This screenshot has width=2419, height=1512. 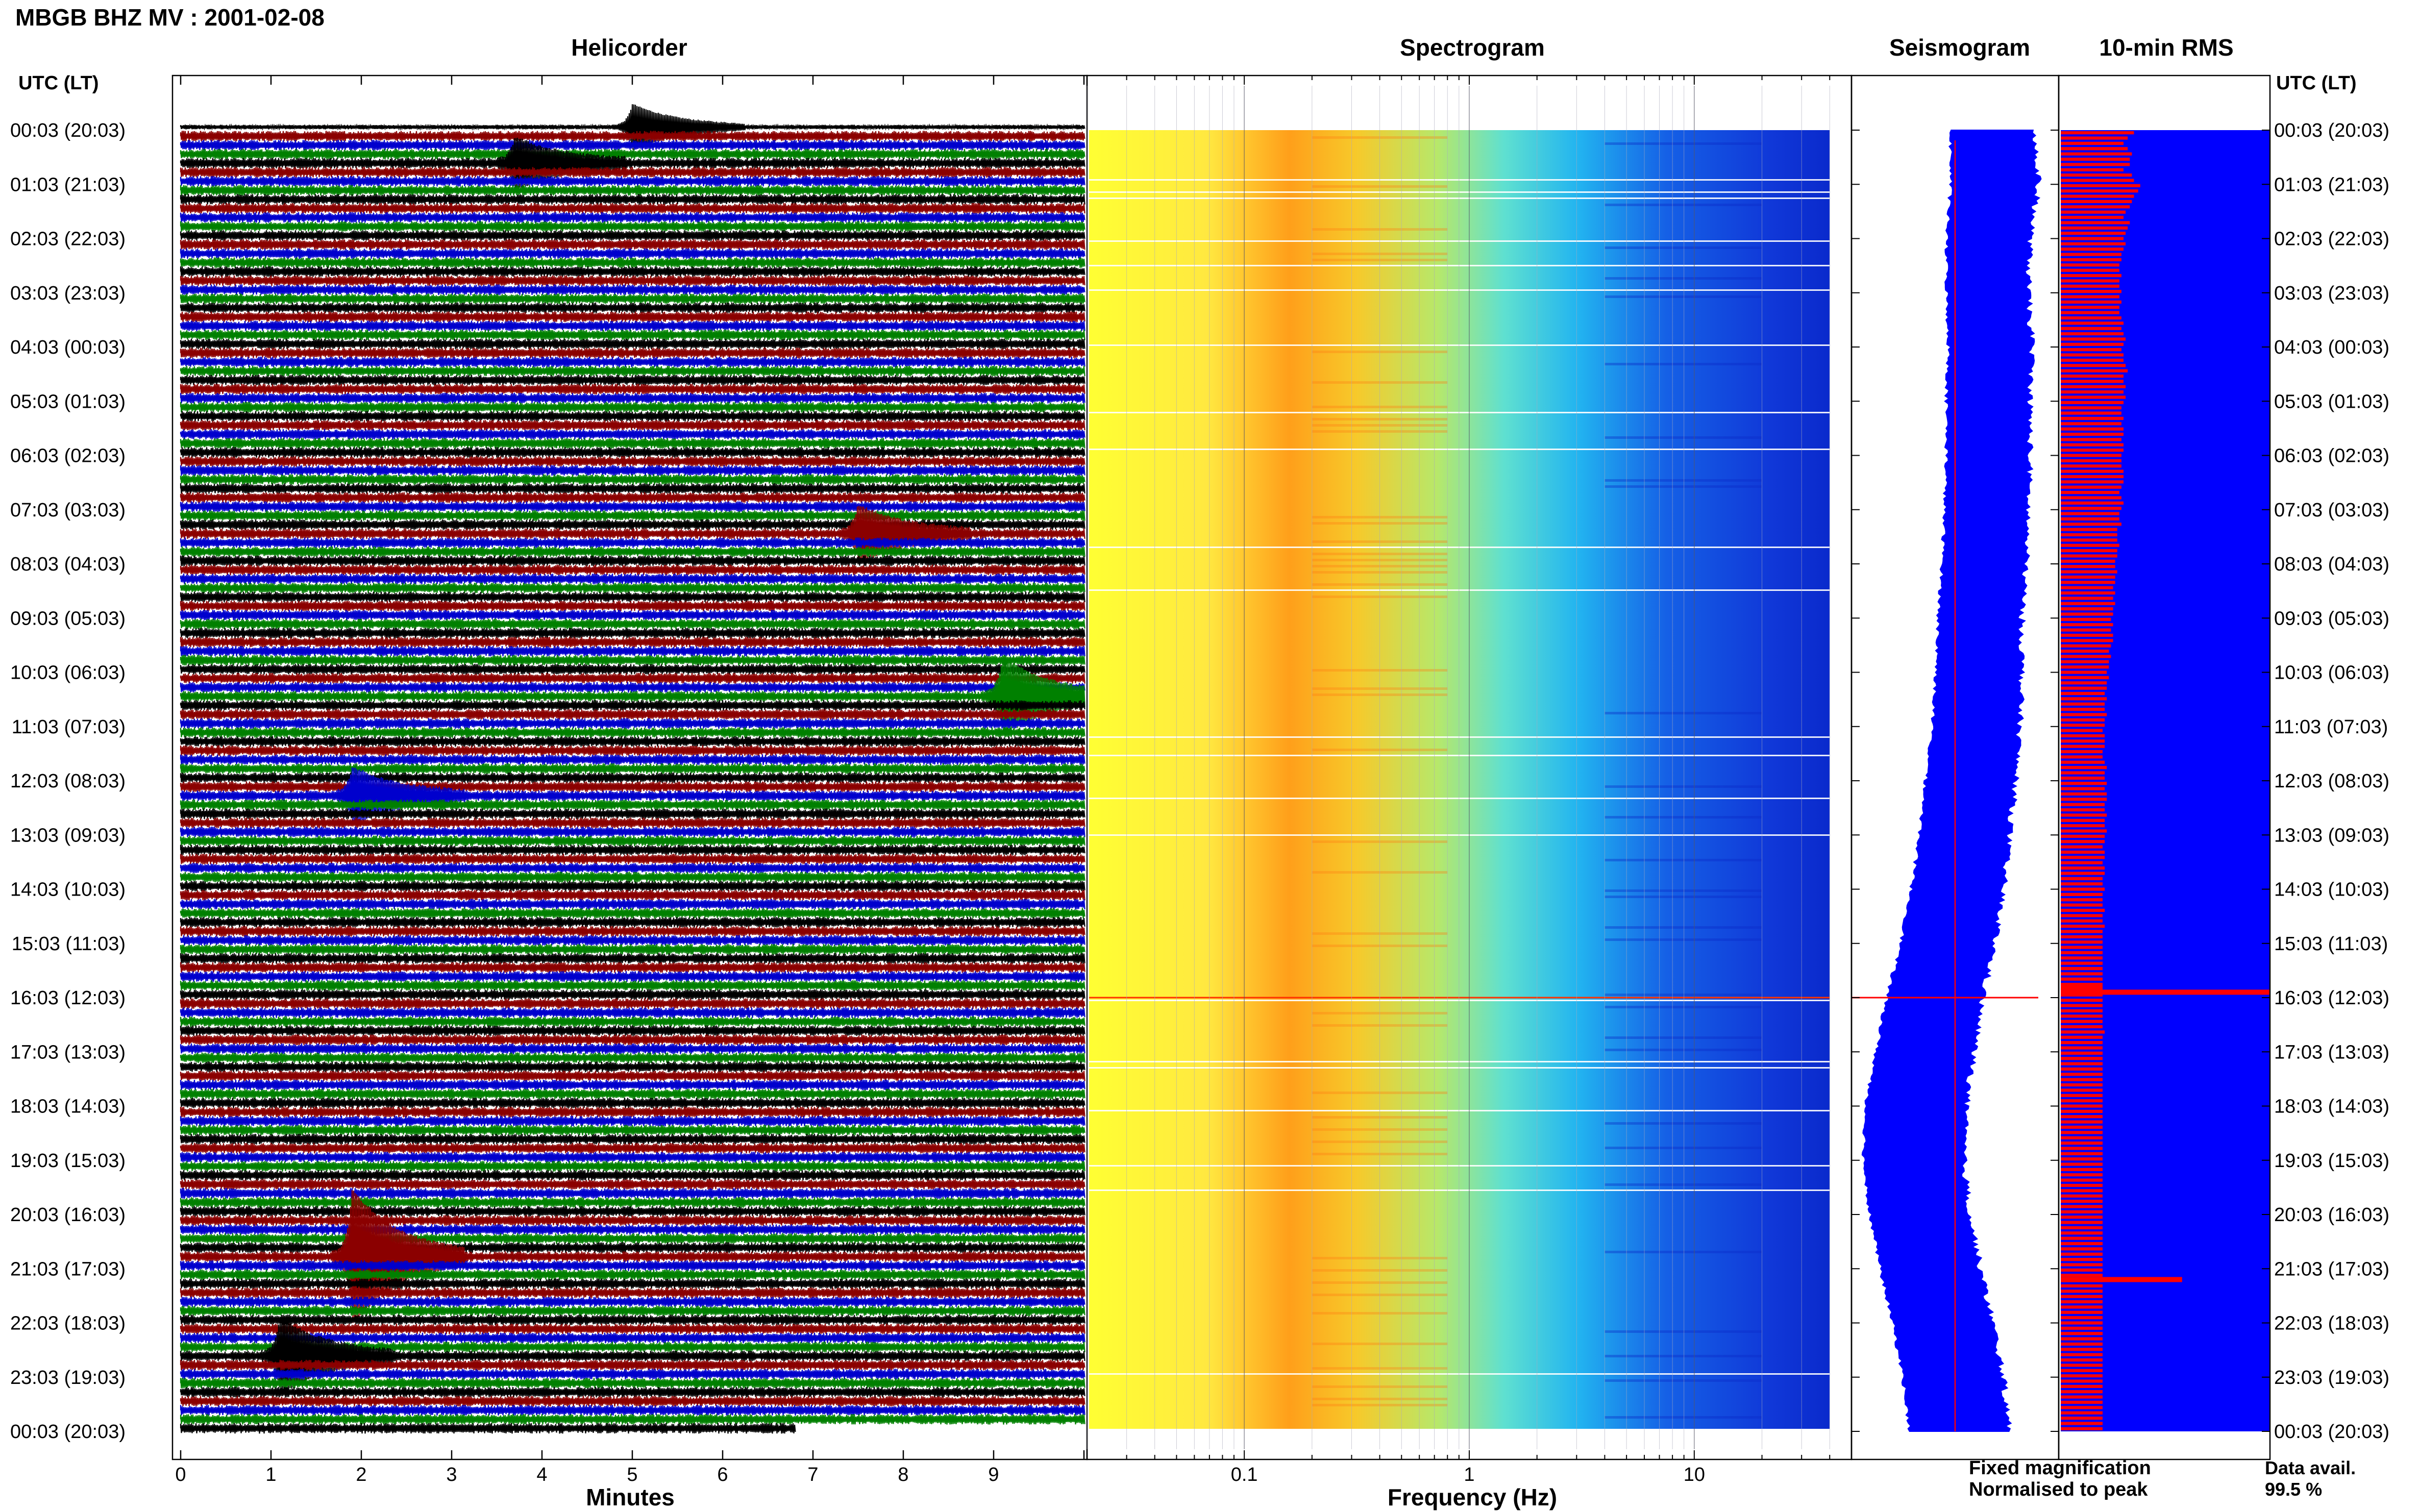 I want to click on rms-spike-bar, so click(x=2121, y=1279).